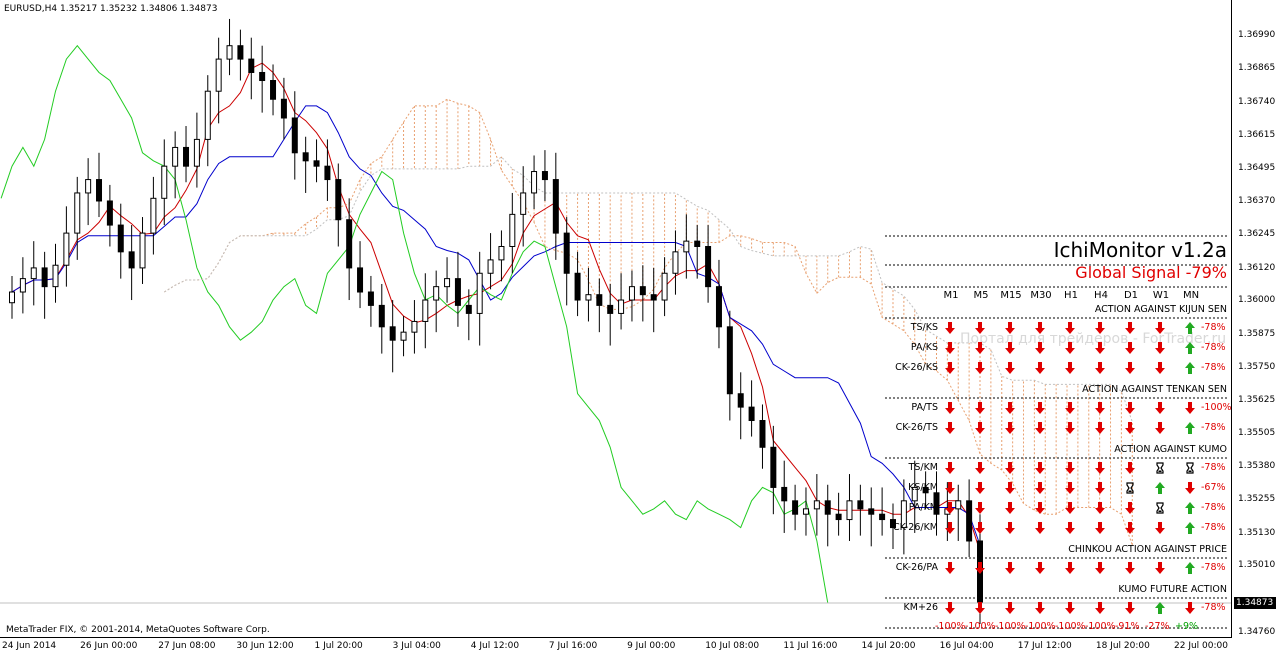  I want to click on time-tick-label: 10 Jul 08:00, so click(732, 646).